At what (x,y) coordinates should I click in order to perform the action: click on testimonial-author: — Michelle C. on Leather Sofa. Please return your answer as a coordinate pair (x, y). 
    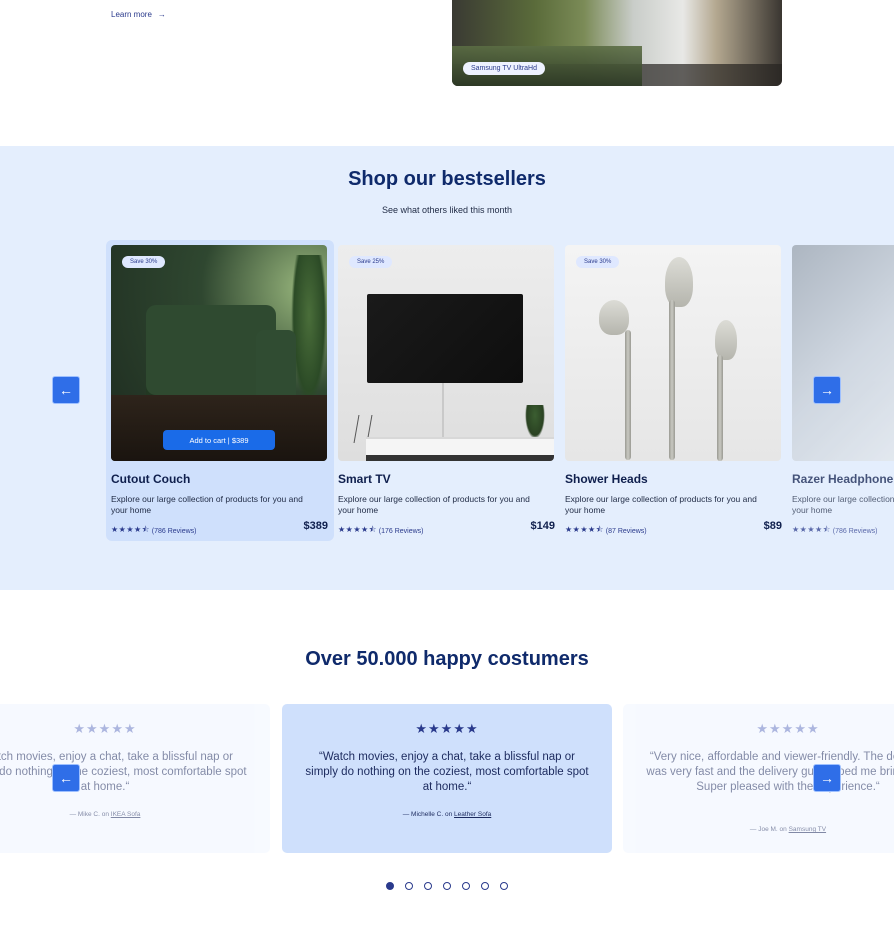
    Looking at the image, I should click on (447, 814).